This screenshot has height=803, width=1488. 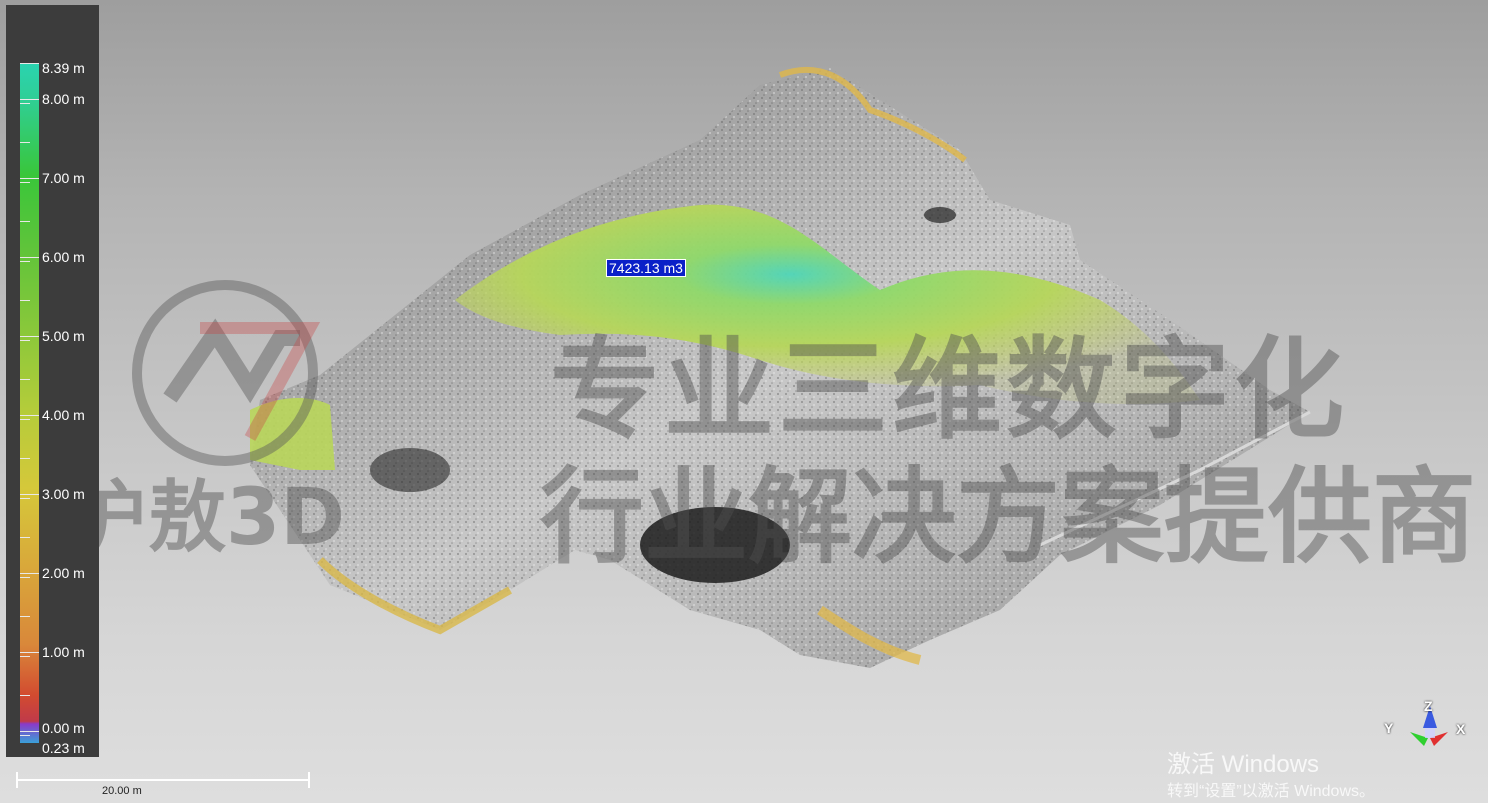 What do you see at coordinates (1461, 729) in the screenshot?
I see `axis-x-label: X` at bounding box center [1461, 729].